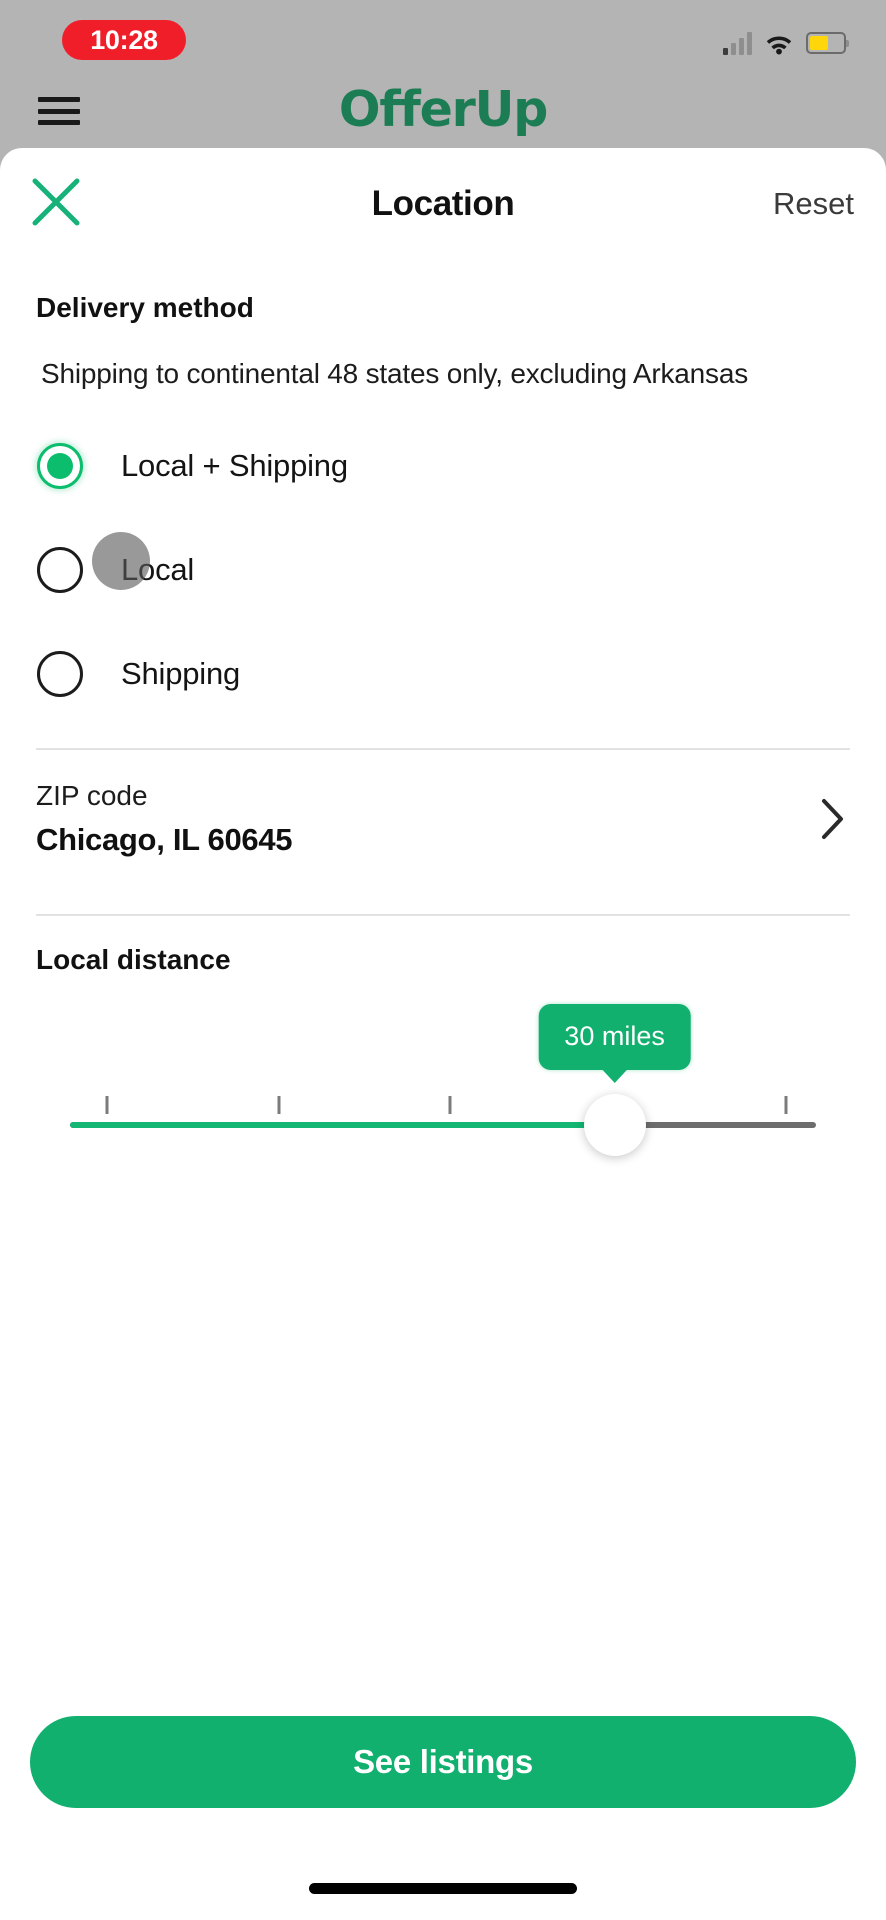 This screenshot has width=886, height=1920. What do you see at coordinates (443, 1089) in the screenshot?
I see `distance-slider: 30 miles` at bounding box center [443, 1089].